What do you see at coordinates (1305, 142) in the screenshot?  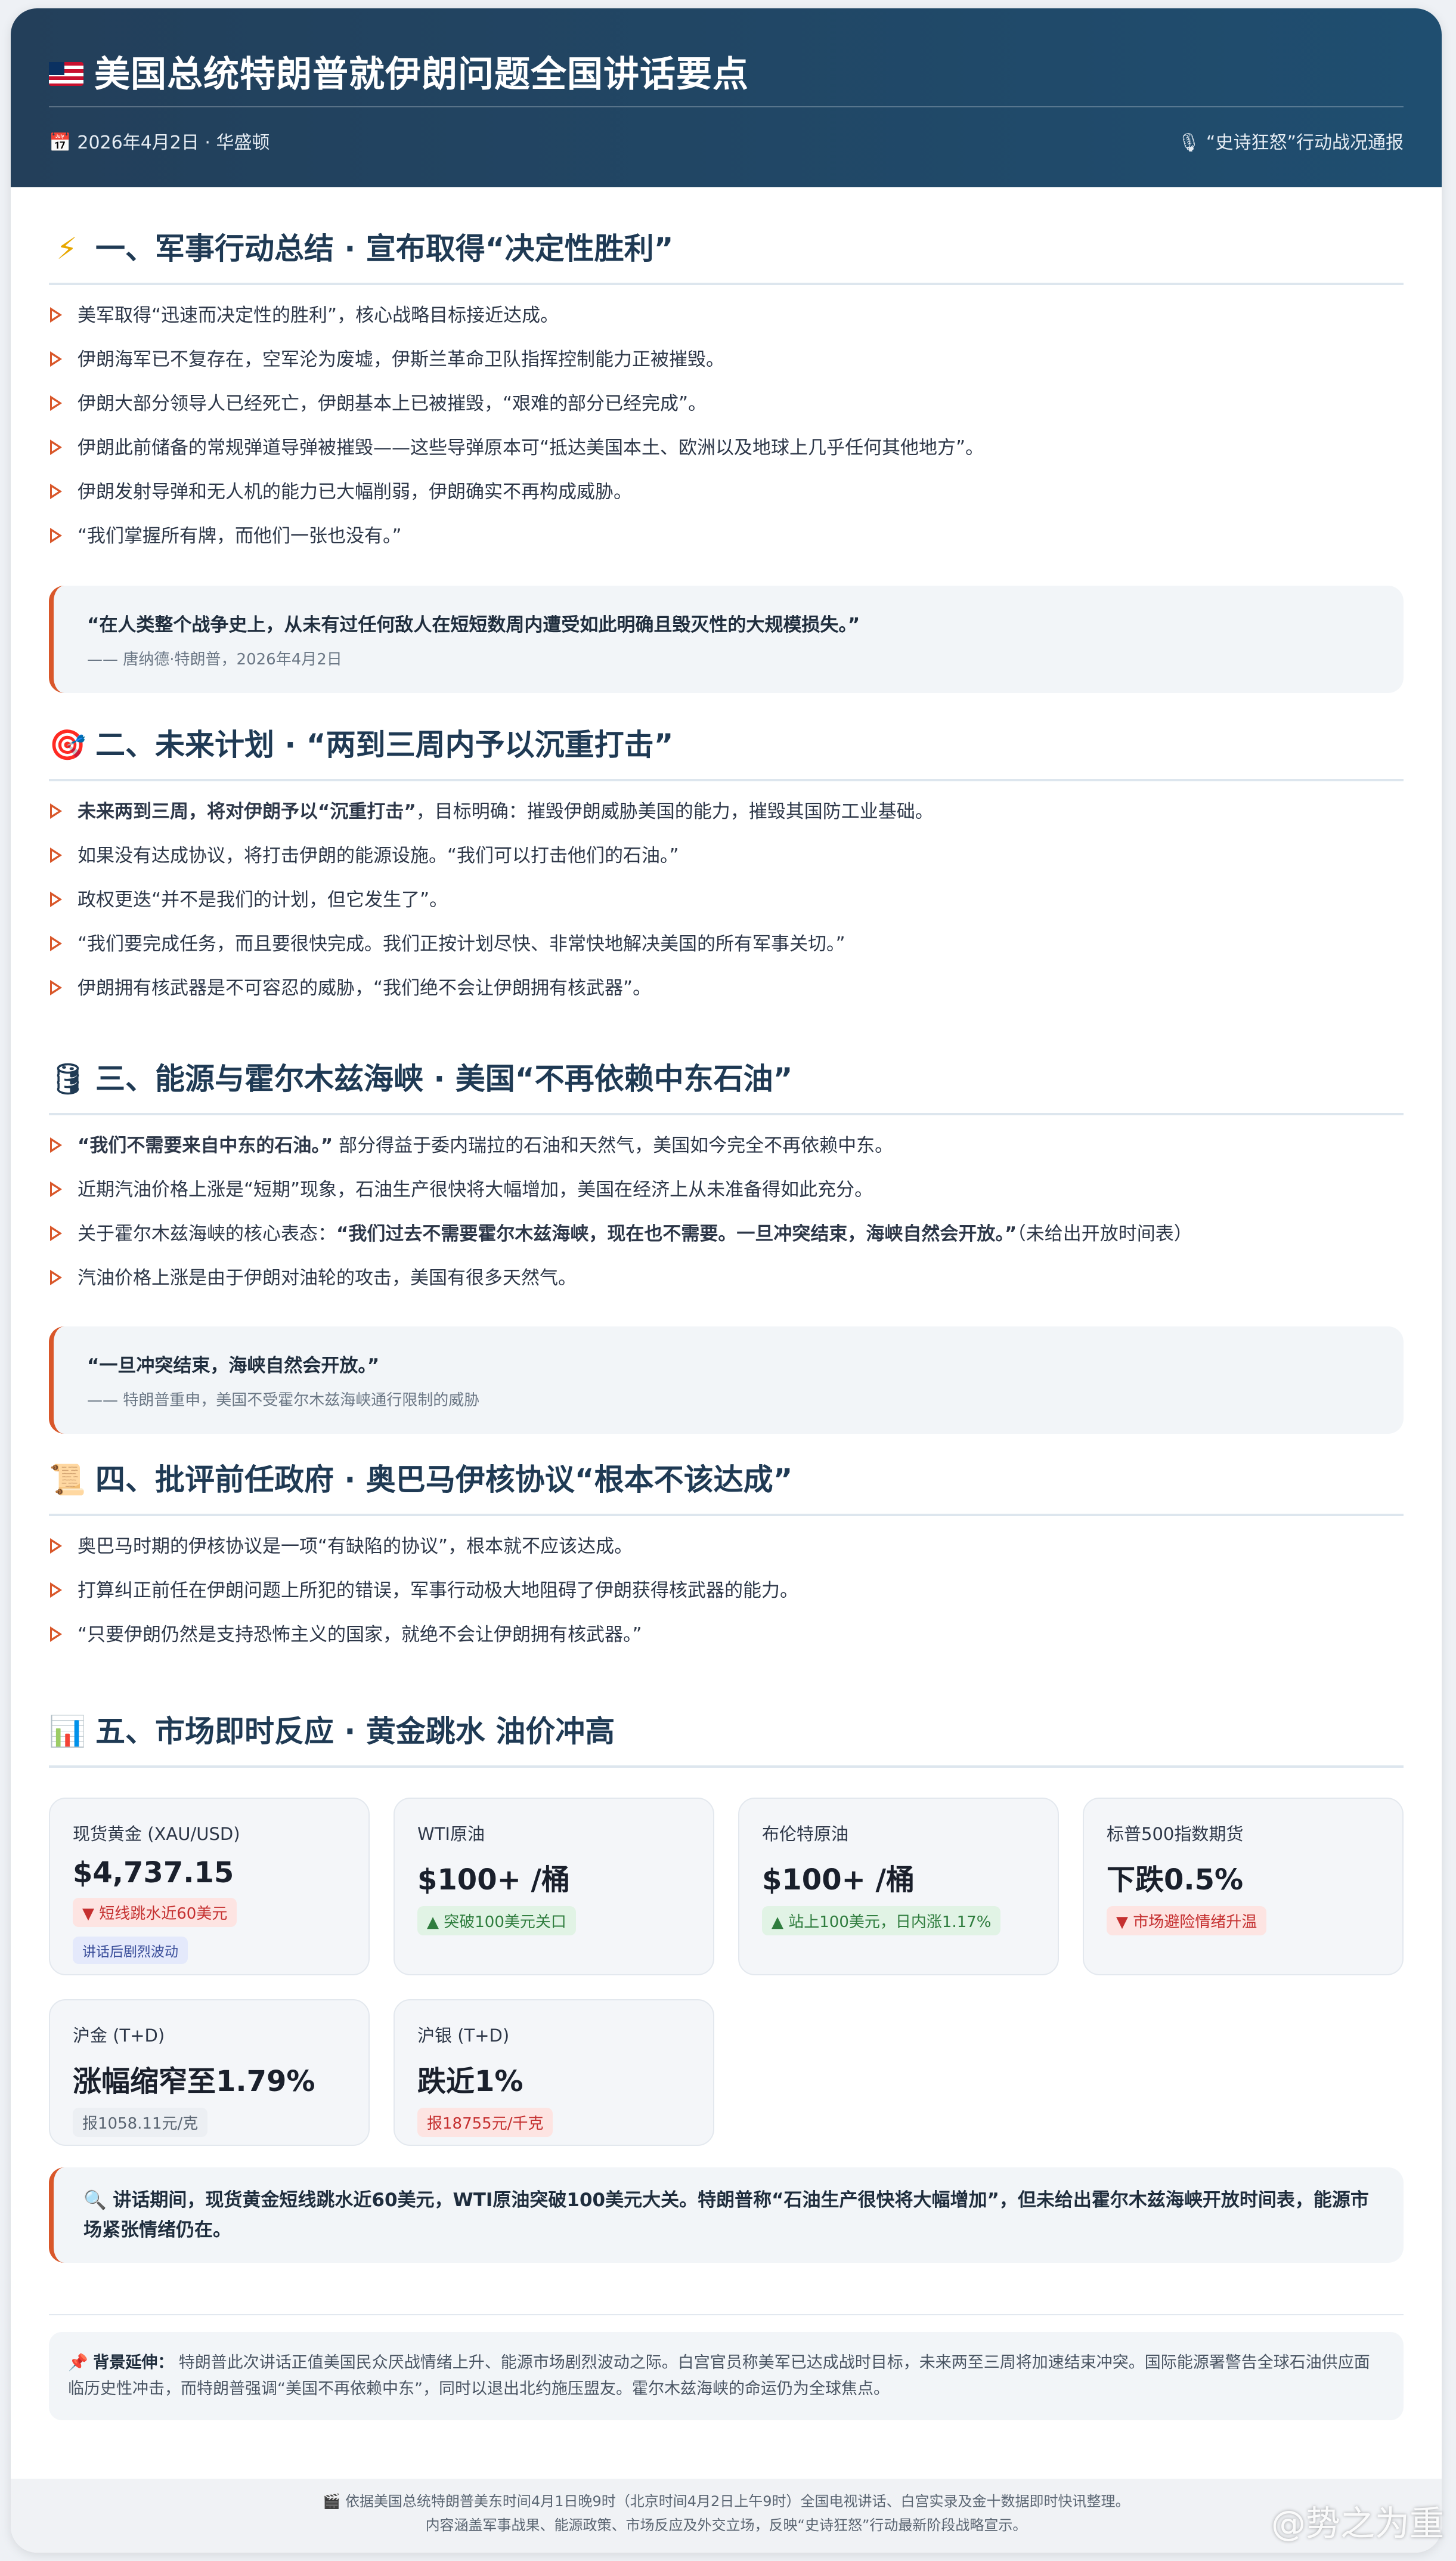 I see `operation-status-text: “史诗狂怒”行动战况通报` at bounding box center [1305, 142].